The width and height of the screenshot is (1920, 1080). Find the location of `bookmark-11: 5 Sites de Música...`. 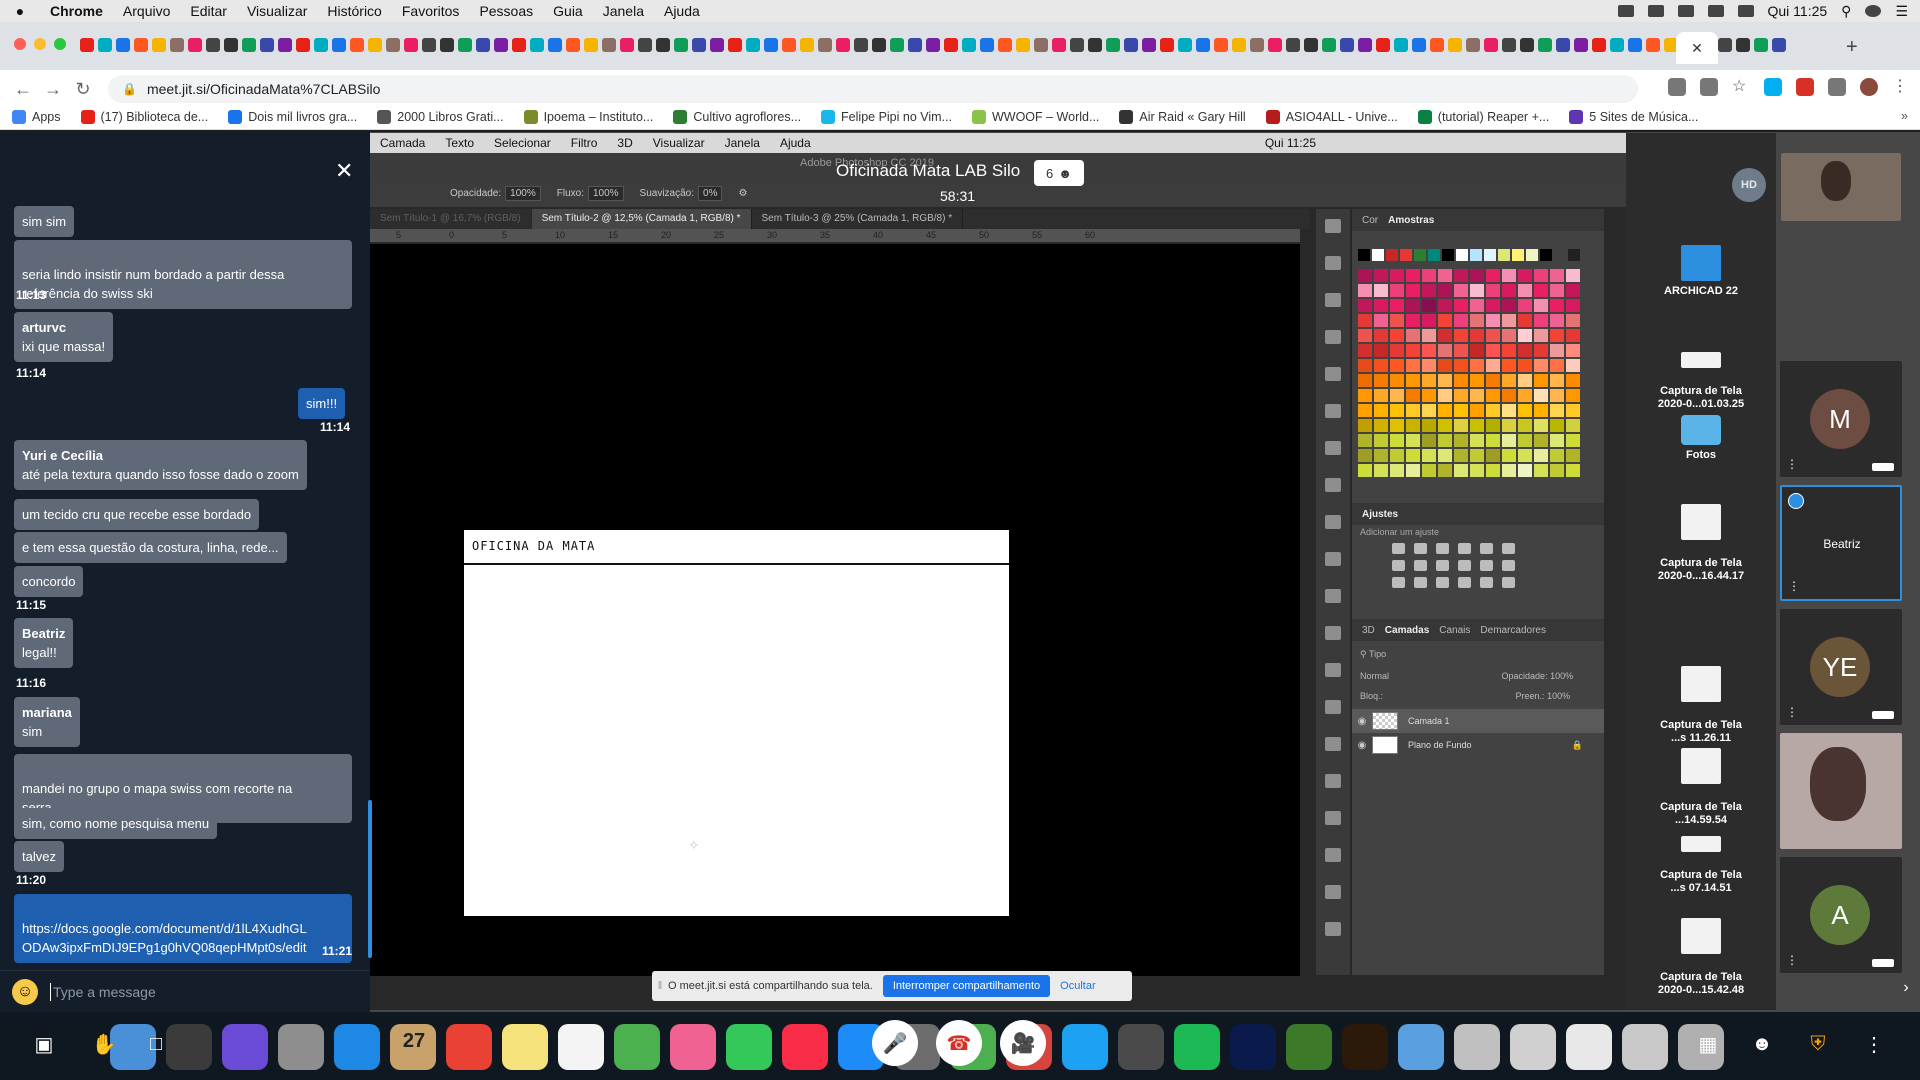

bookmark-11: 5 Sites de Música... is located at coordinates (1633, 116).